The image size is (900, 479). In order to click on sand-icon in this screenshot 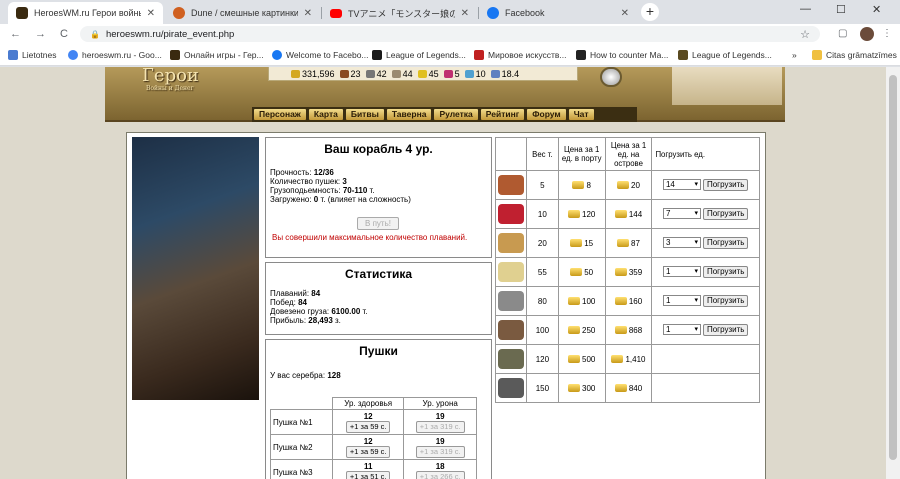, I will do `click(510, 272)`.